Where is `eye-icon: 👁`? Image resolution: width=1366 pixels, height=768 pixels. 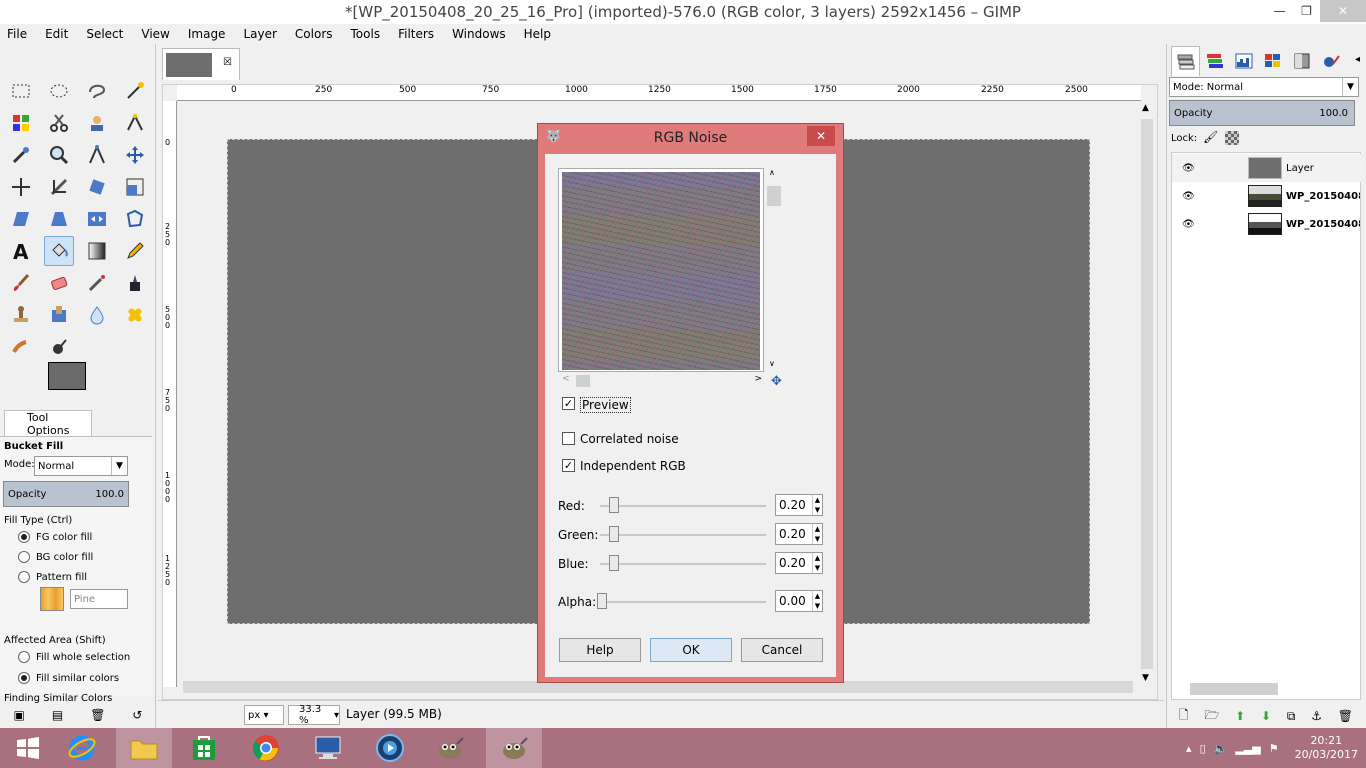
eye-icon: 👁 is located at coordinates (1188, 224).